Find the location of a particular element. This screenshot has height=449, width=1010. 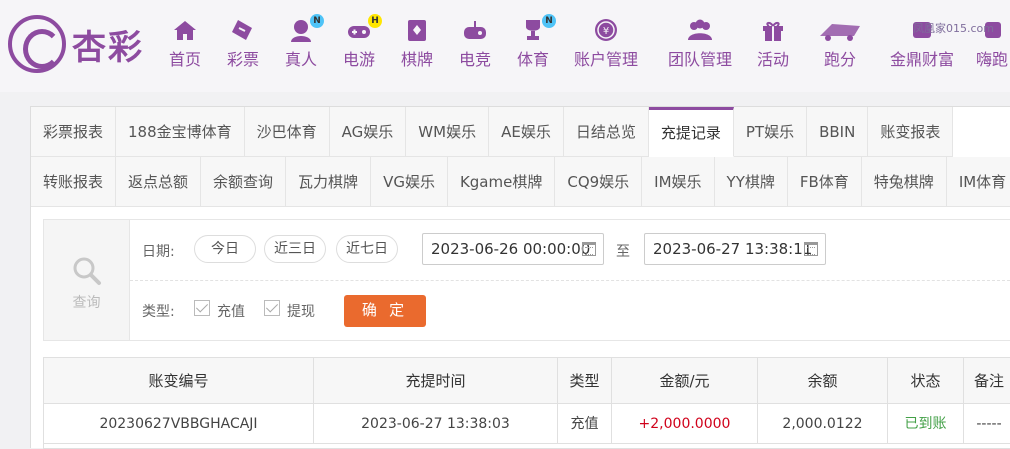

form-divider is located at coordinates (570, 280).